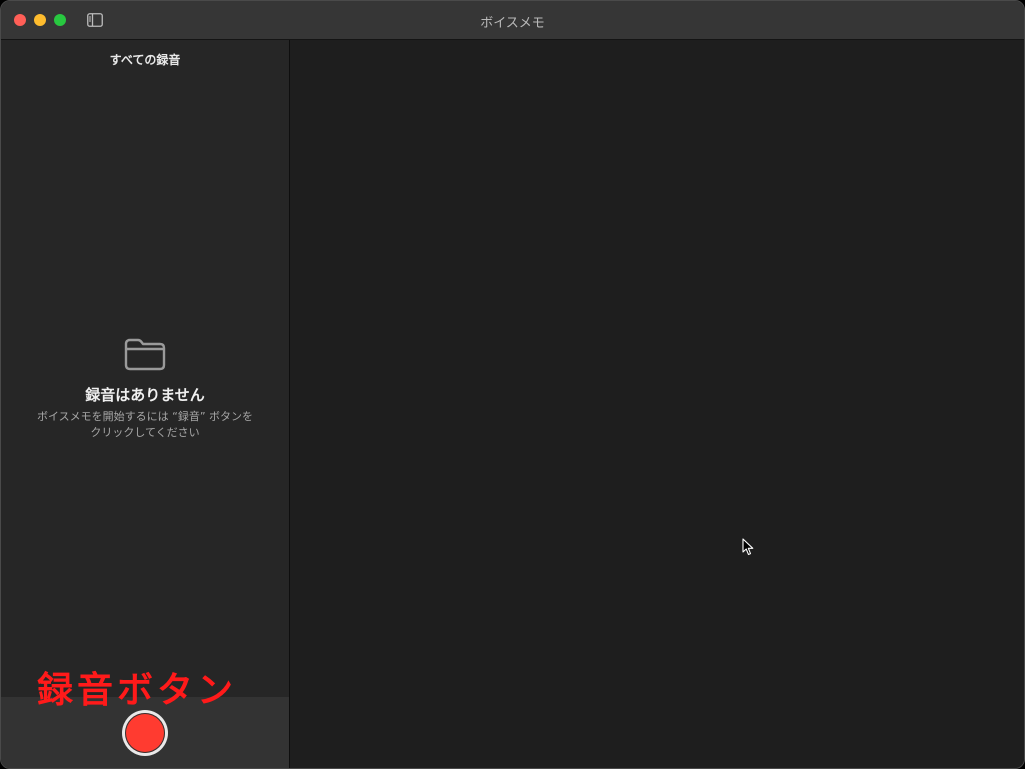 The image size is (1025, 769). I want to click on record-button, so click(145, 733).